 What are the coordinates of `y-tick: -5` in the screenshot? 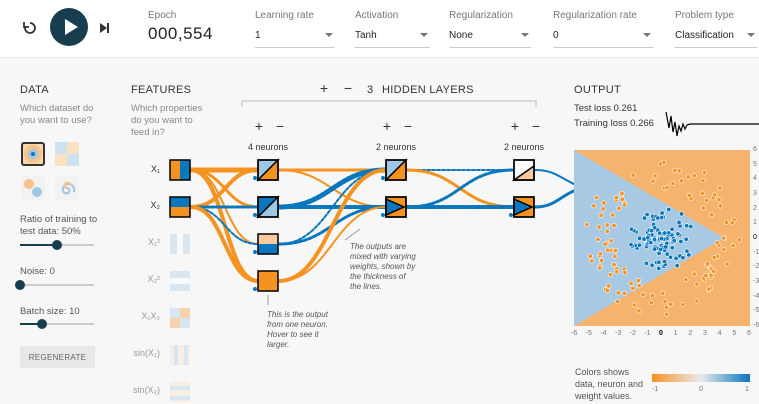 It's located at (756, 311).